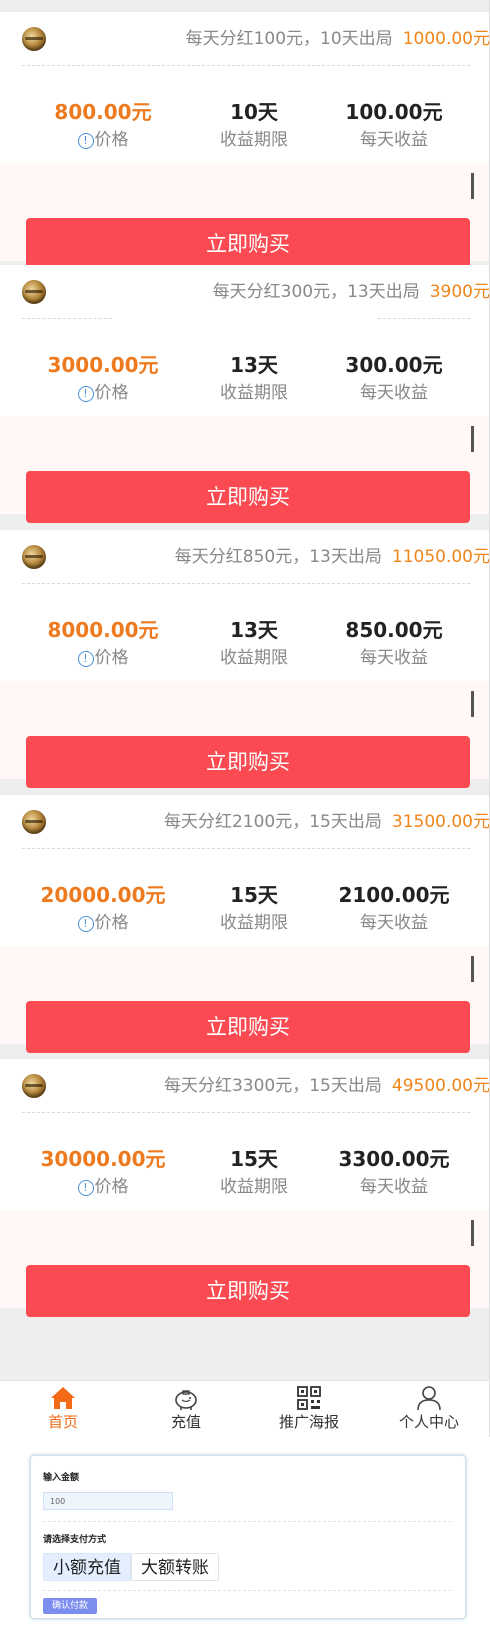  What do you see at coordinates (103, 895) in the screenshot?
I see `price-value: 20000.00元` at bounding box center [103, 895].